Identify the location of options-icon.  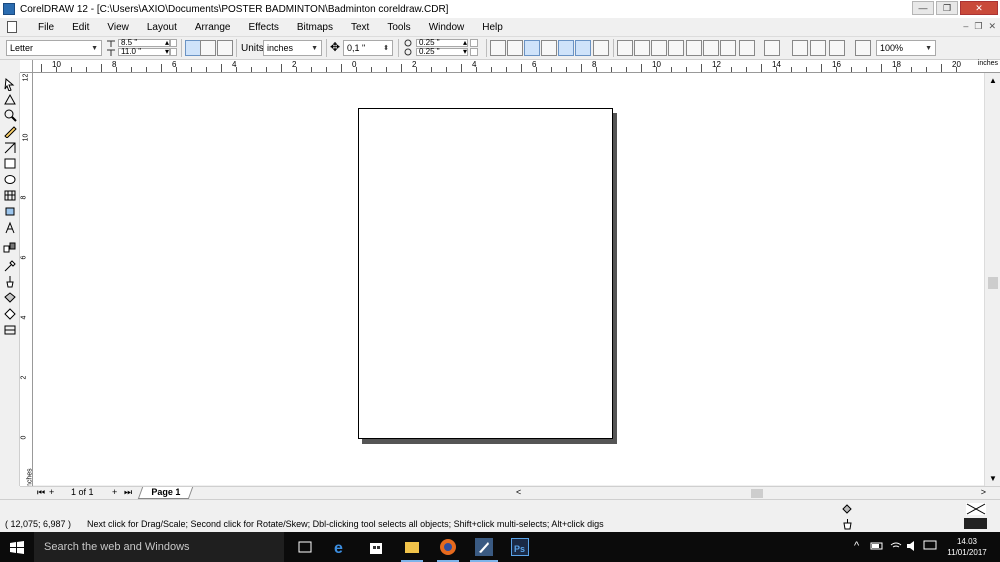
(601, 48).